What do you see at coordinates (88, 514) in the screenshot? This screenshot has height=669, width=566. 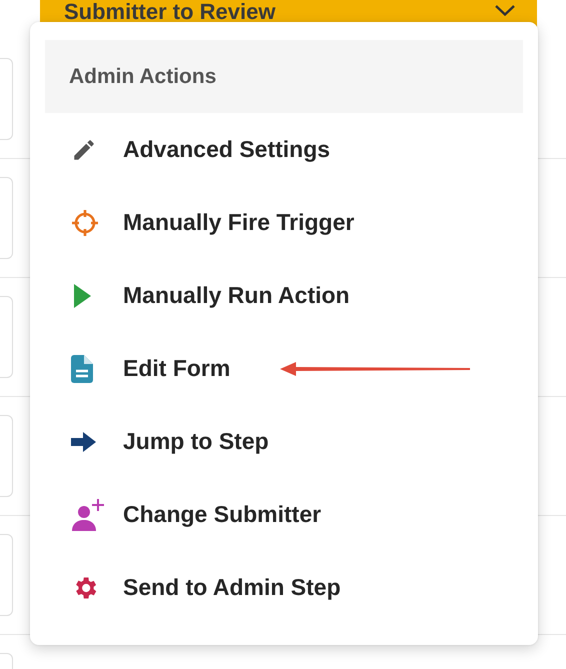 I see `user-plus-icon` at bounding box center [88, 514].